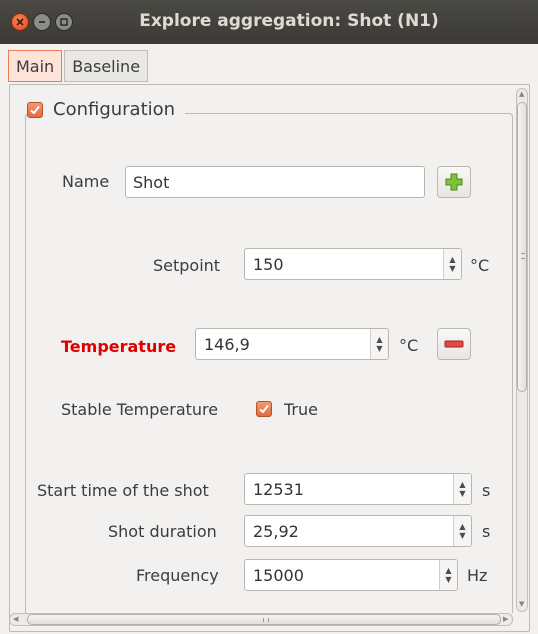  Describe the element at coordinates (379, 344) in the screenshot. I see `temperature-spin-arrows: ▲ ▼` at that location.